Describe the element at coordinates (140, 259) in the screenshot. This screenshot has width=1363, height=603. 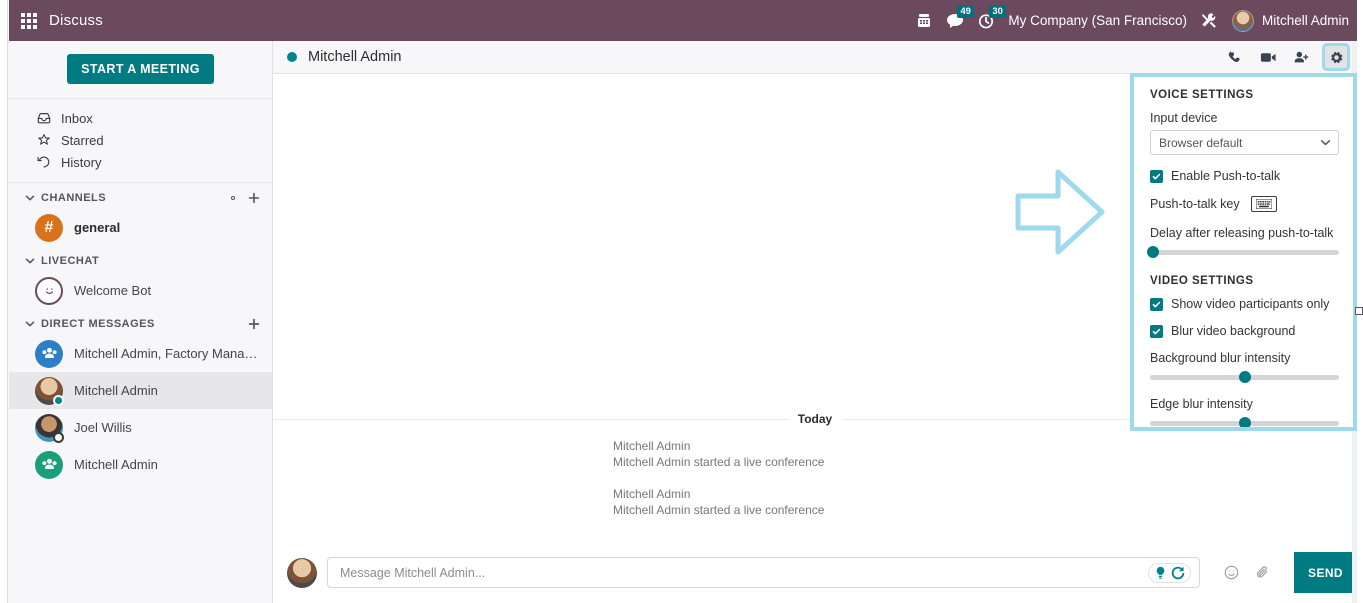
I see `section-header-livechat: LIVECHAT` at that location.